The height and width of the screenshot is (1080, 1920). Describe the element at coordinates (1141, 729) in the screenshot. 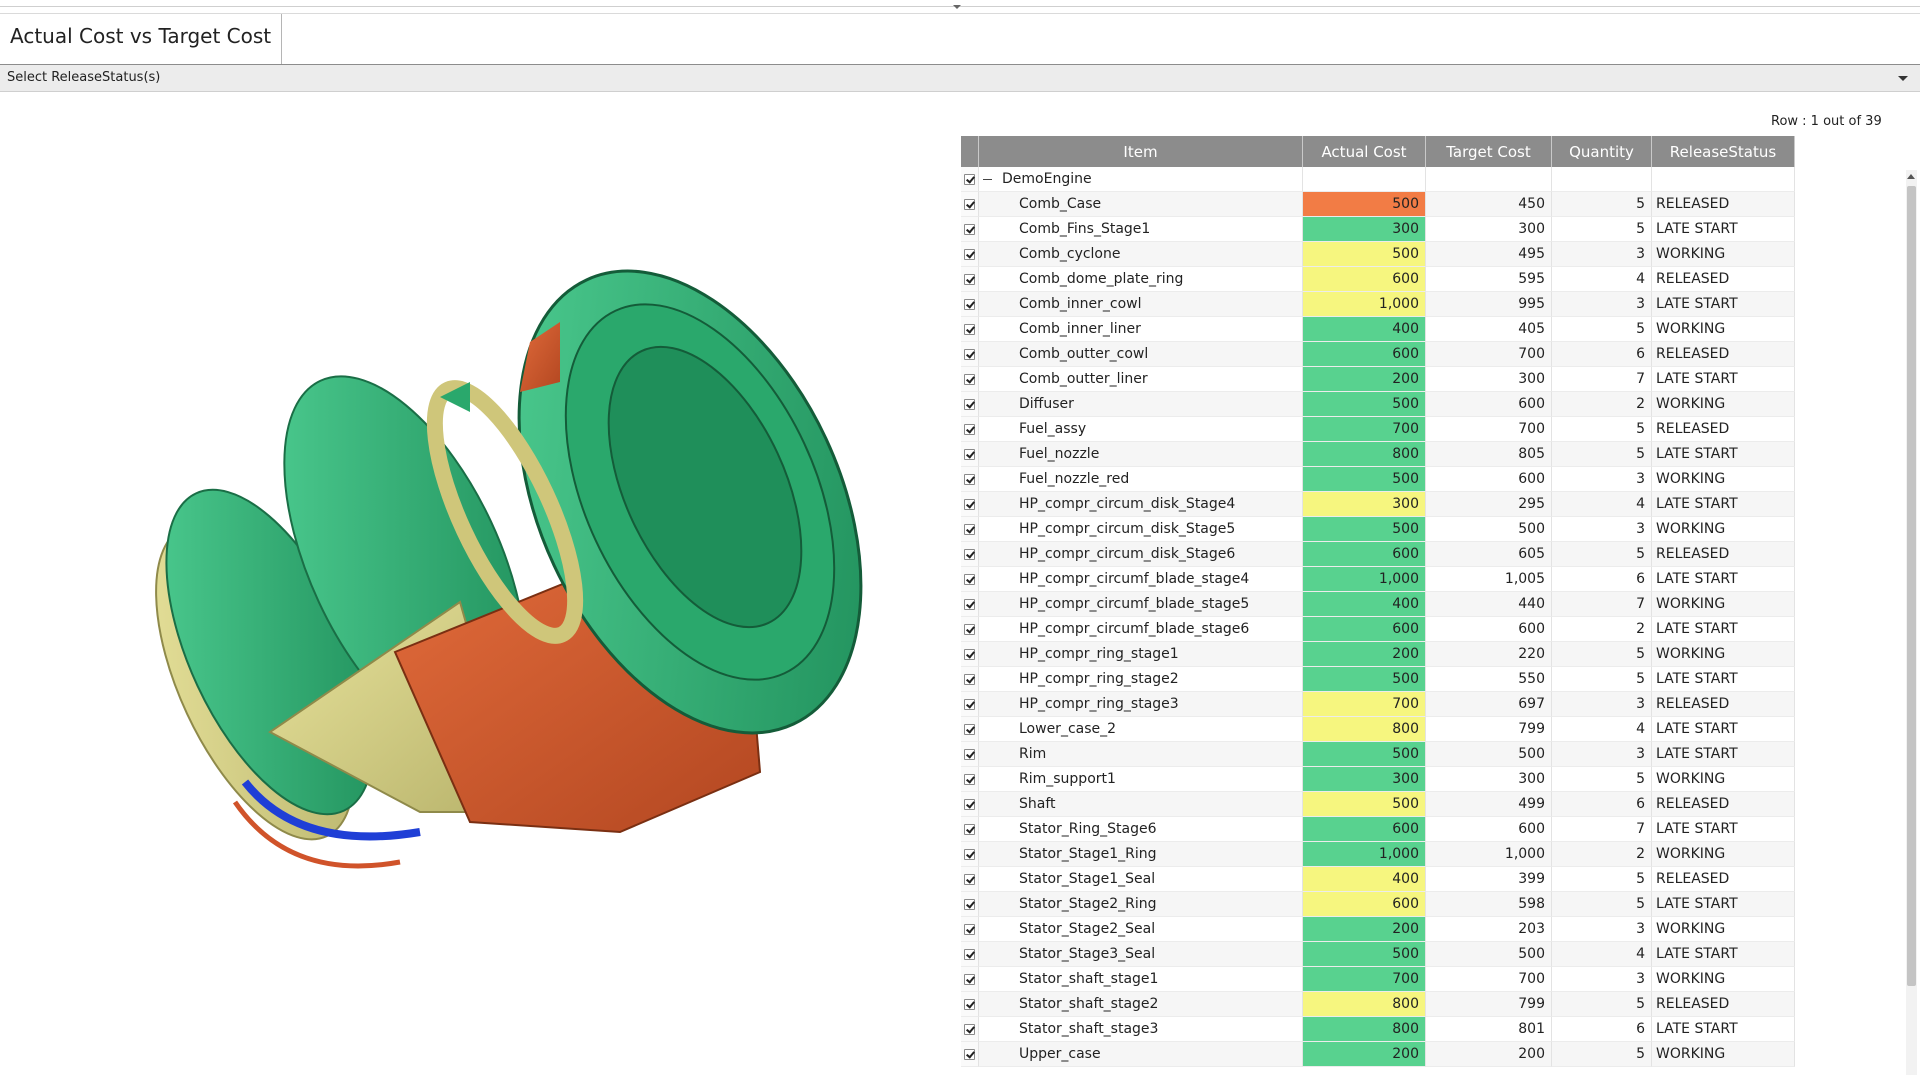

I see `item-cell: Lower_case_2` at that location.